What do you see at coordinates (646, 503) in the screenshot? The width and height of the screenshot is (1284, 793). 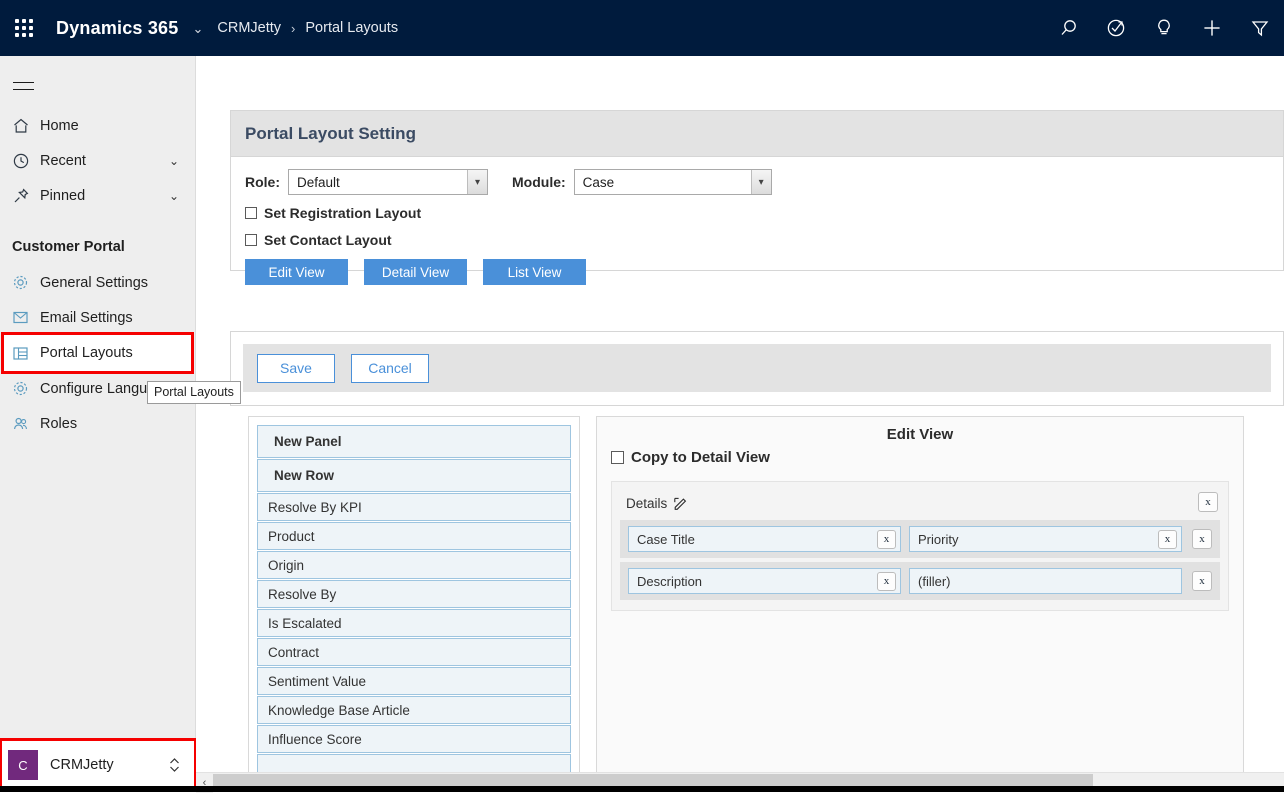 I see `details-section-name: Details` at bounding box center [646, 503].